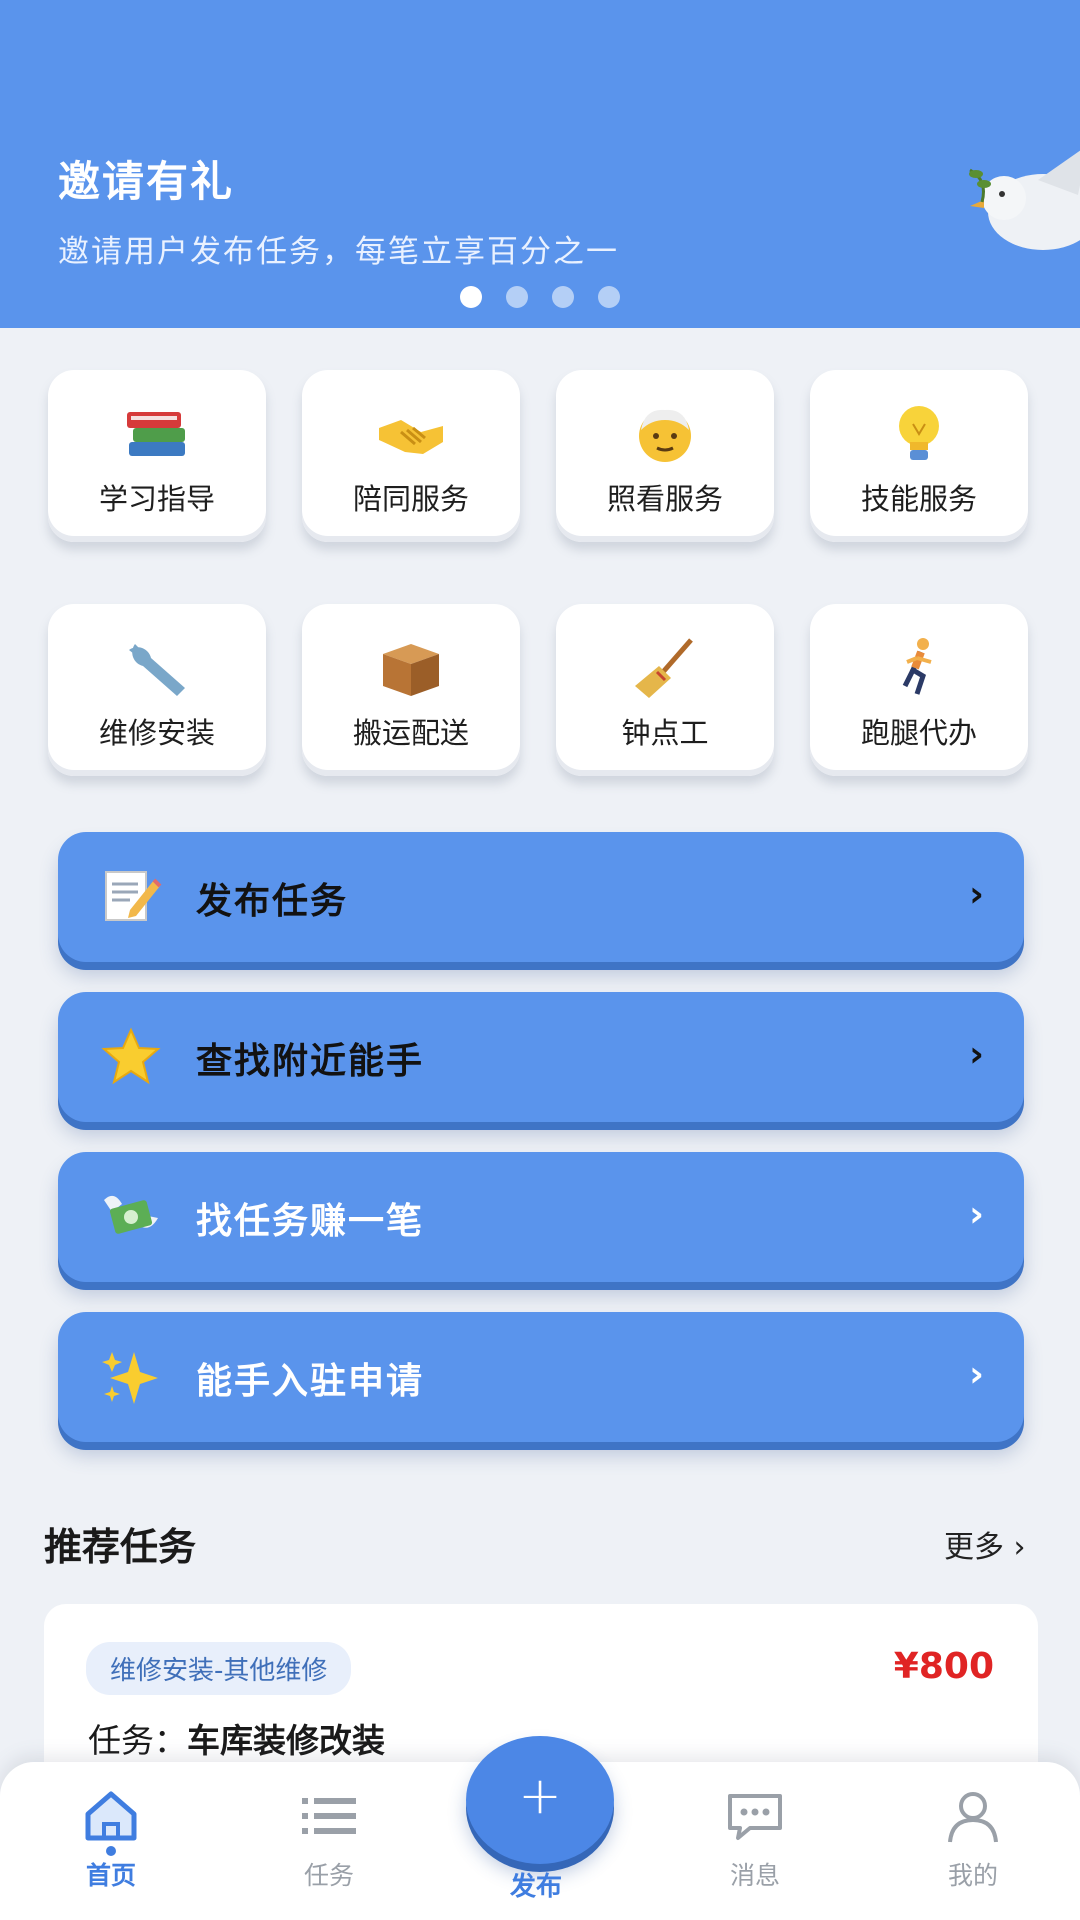 The image size is (1080, 1920). I want to click on action-label: 查找附近能手, so click(310, 1061).